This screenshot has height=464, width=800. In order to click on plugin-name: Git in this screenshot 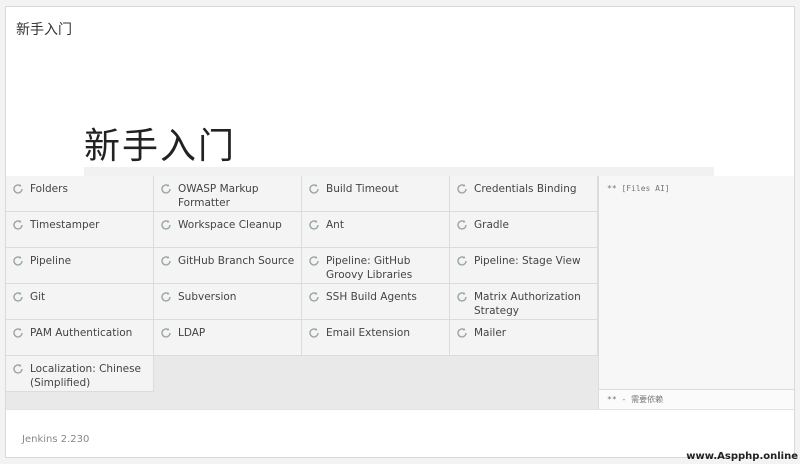, I will do `click(38, 297)`.